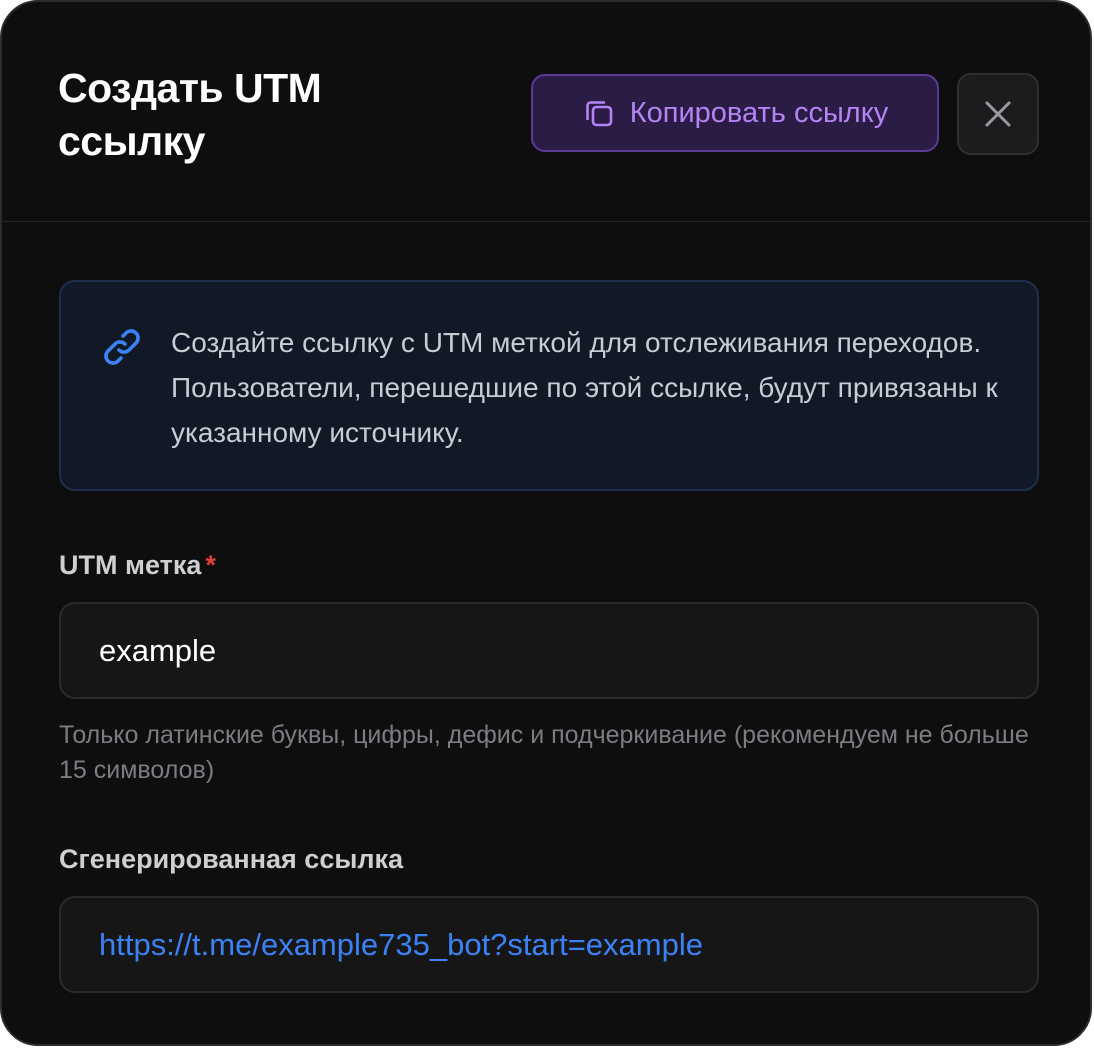 The height and width of the screenshot is (1048, 1094). Describe the element at coordinates (122, 347) in the screenshot. I see `link-icon` at that location.